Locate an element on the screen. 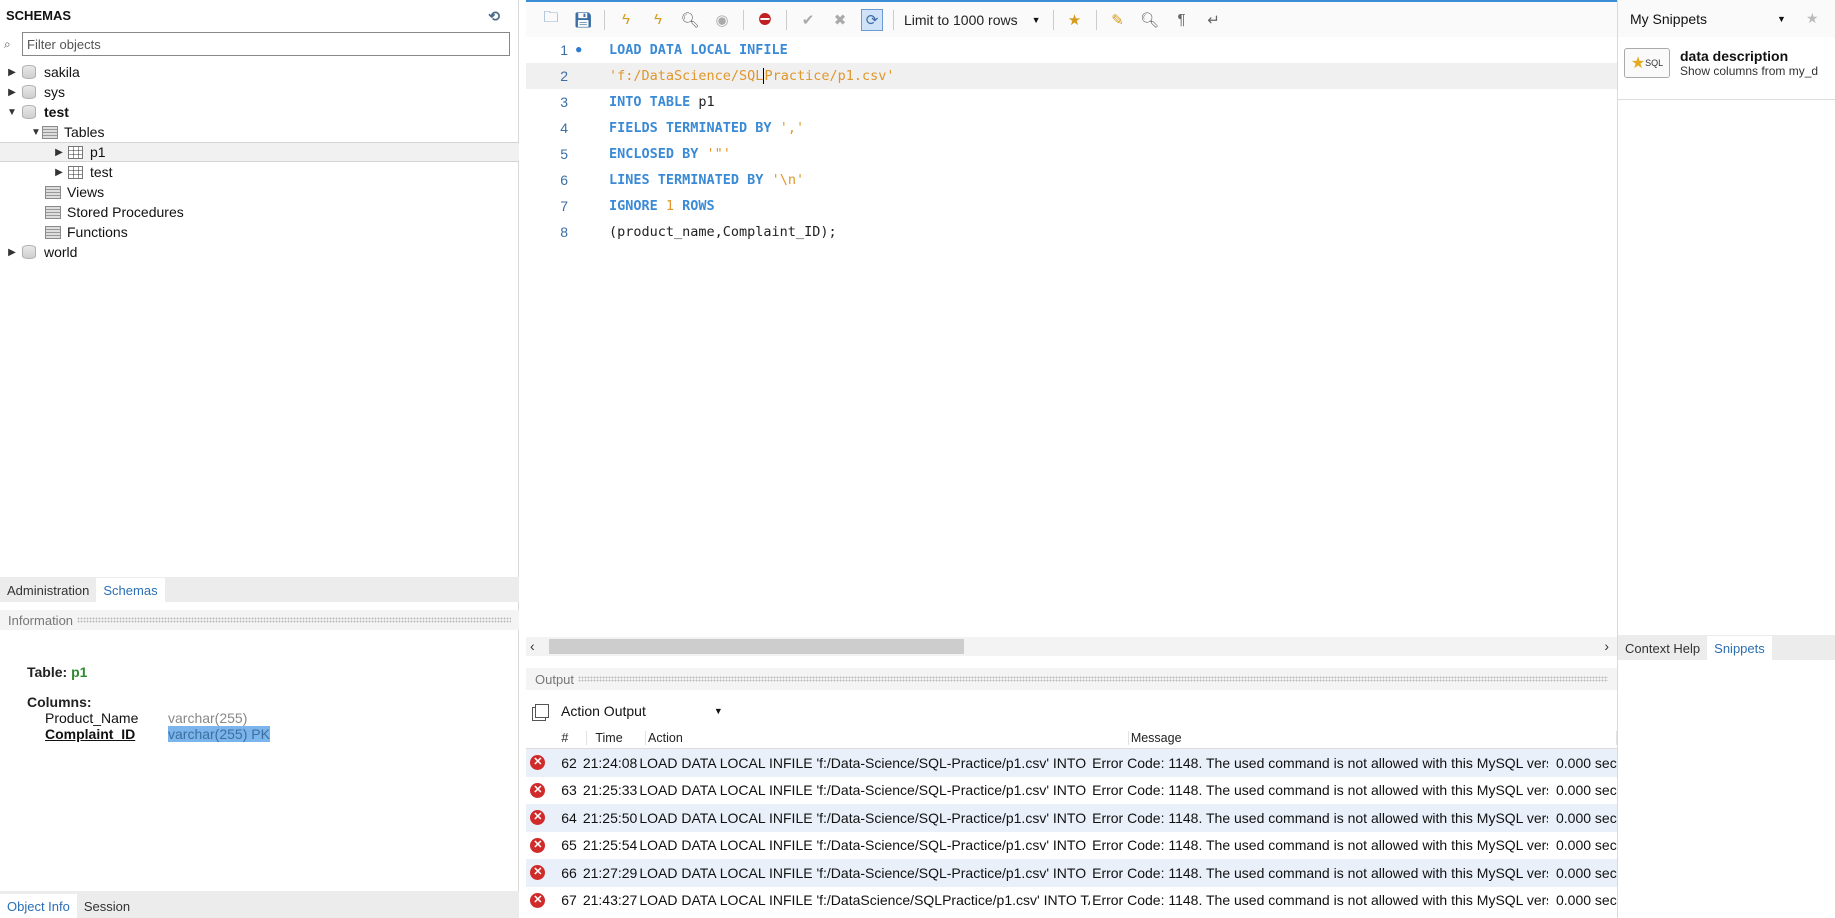 This screenshot has width=1835, height=918. rollback-icon: ✖ is located at coordinates (840, 20).